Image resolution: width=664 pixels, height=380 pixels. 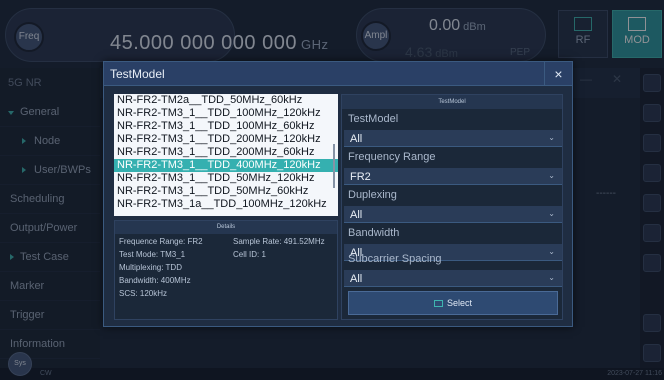 What do you see at coordinates (226, 126) in the screenshot?
I see `list-item: NR-FR2-TM3_1__TDD_100MHz_60kHz` at bounding box center [226, 126].